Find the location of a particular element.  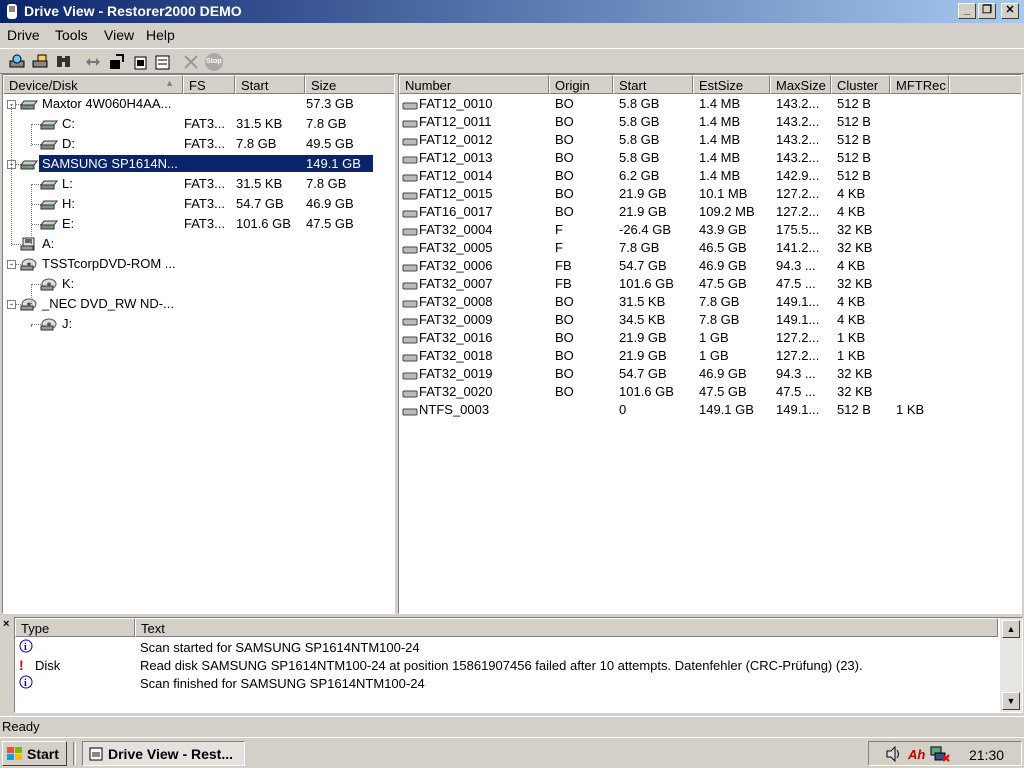

tree-item: A: is located at coordinates (198, 244).